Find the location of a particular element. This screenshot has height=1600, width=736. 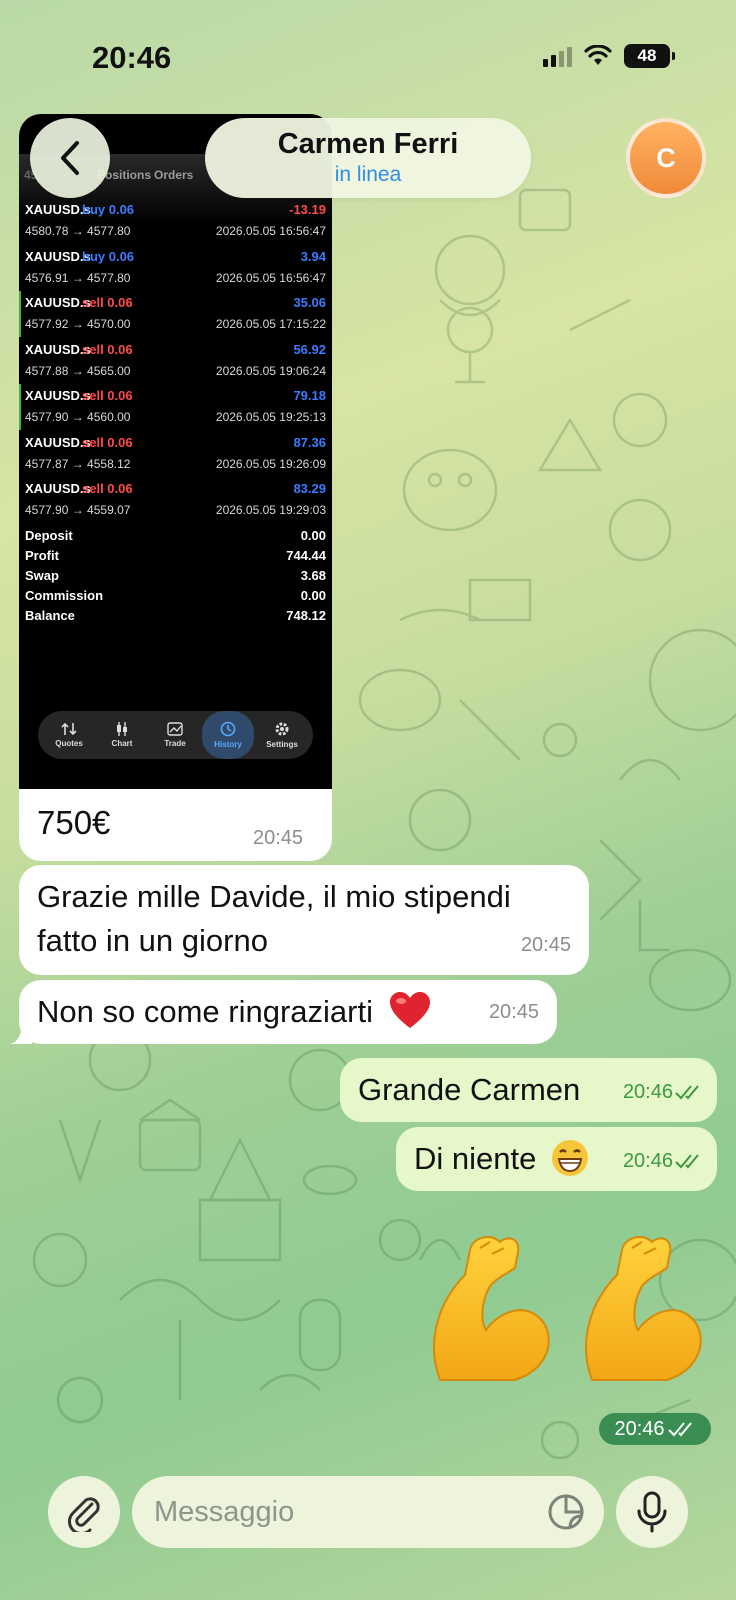

contact-status: in linea is located at coordinates (368, 175).